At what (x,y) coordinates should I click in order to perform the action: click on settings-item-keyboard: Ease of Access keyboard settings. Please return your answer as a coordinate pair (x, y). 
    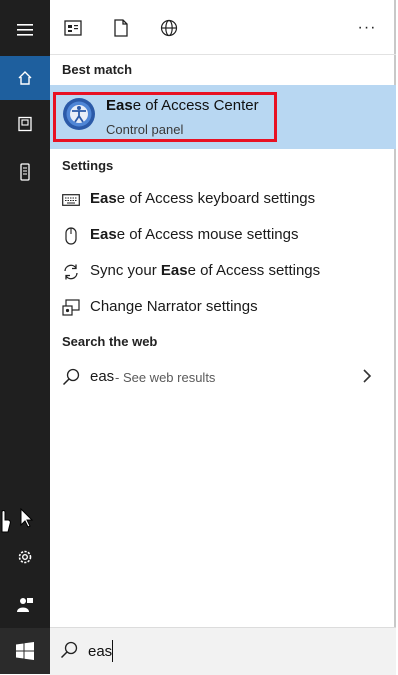
    Looking at the image, I should click on (223, 200).